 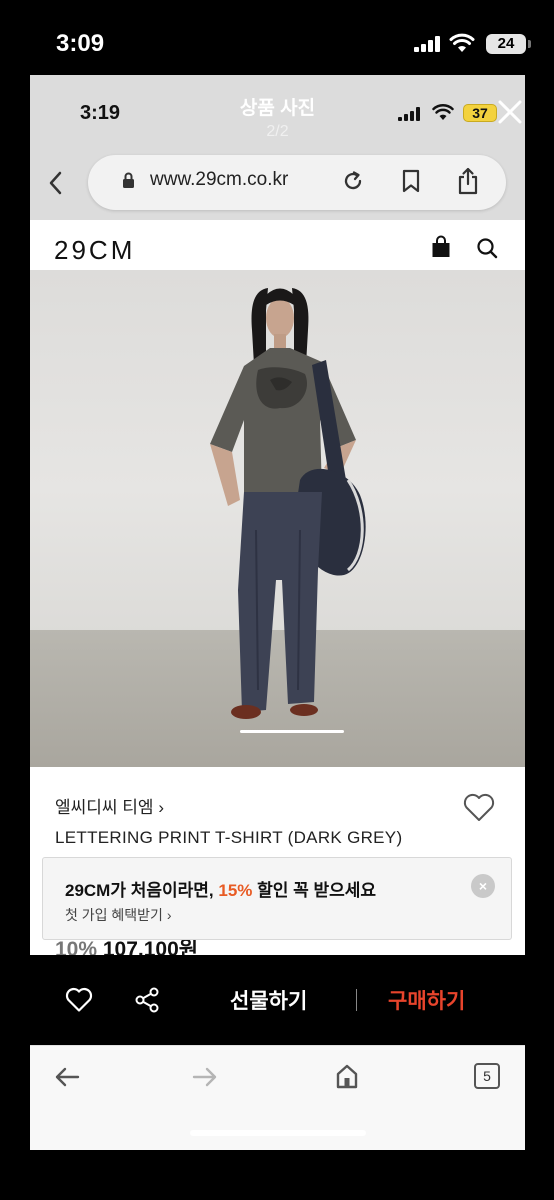 What do you see at coordinates (347, 1076) in the screenshot?
I see `home-icon` at bounding box center [347, 1076].